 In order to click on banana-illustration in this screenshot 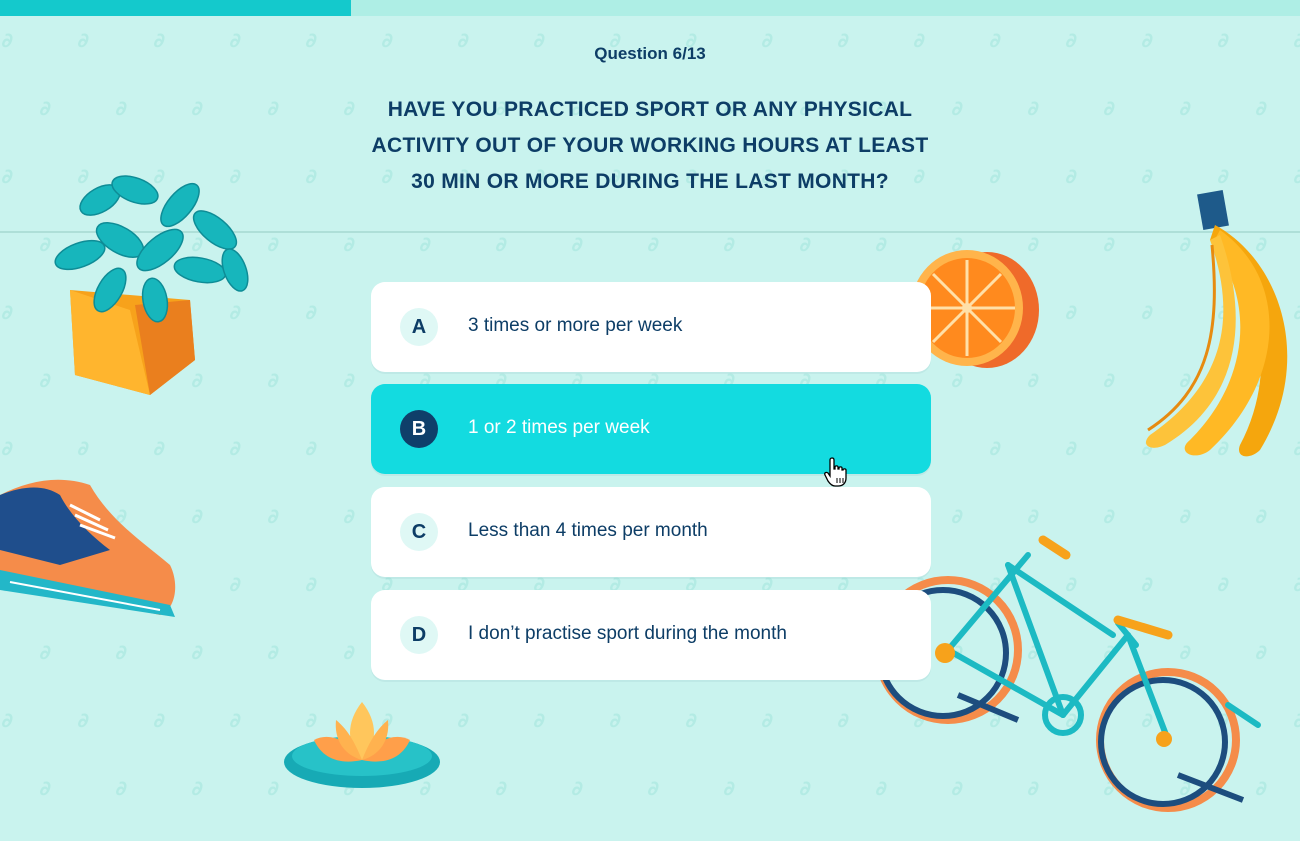, I will do `click(1216, 323)`.